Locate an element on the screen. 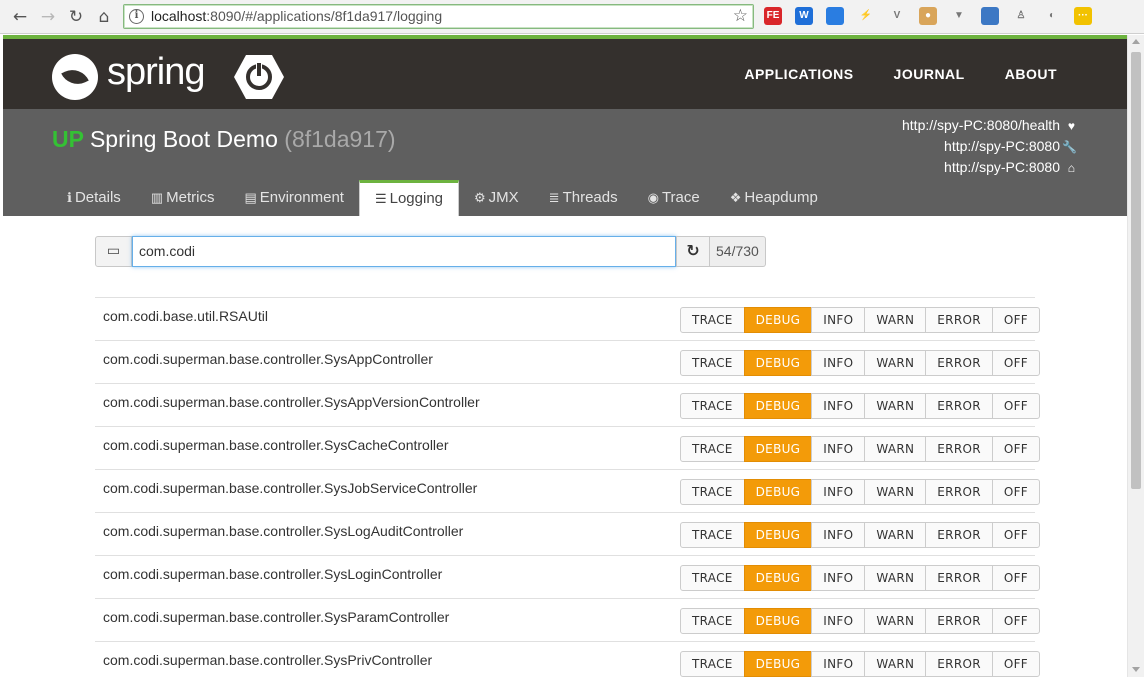 Image resolution: width=1144 pixels, height=677 pixels. site-info-icon: i is located at coordinates (136, 16).